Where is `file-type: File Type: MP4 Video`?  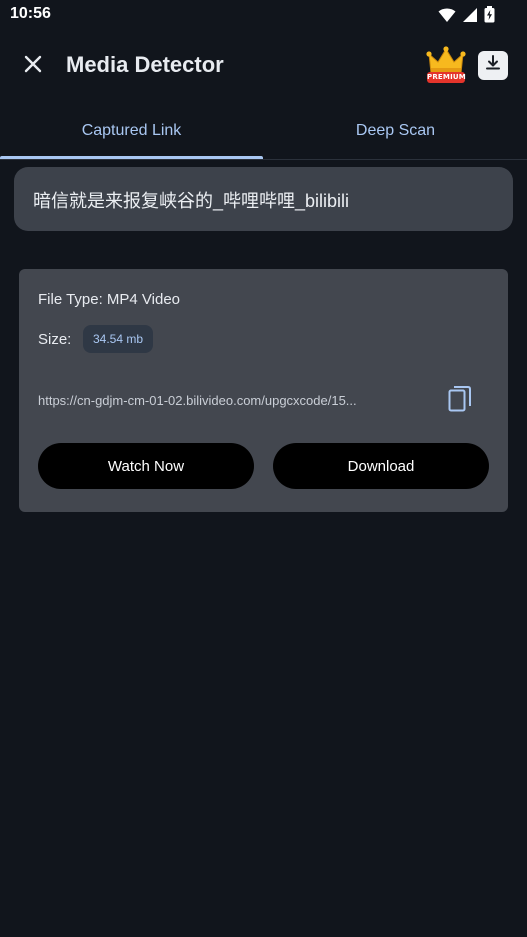
file-type: File Type: MP4 Video is located at coordinates (109, 299).